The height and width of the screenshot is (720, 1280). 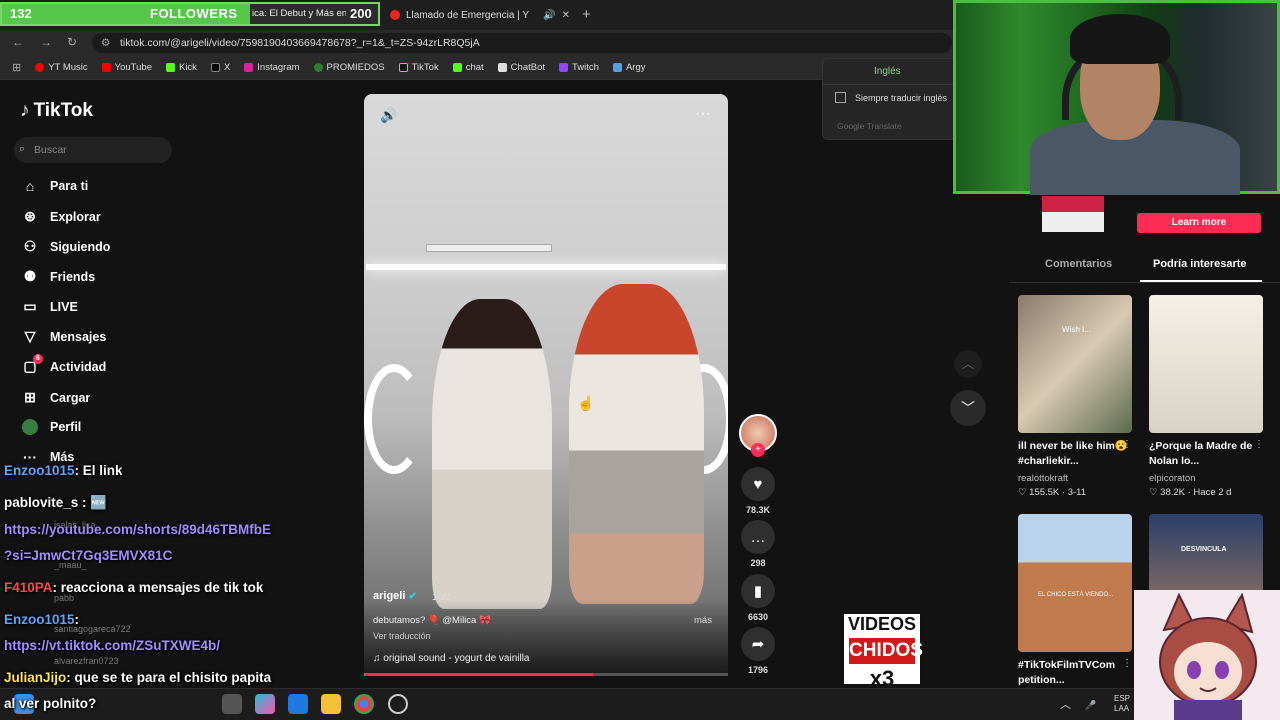 What do you see at coordinates (30, 336) in the screenshot?
I see `messages-icon: ▽` at bounding box center [30, 336].